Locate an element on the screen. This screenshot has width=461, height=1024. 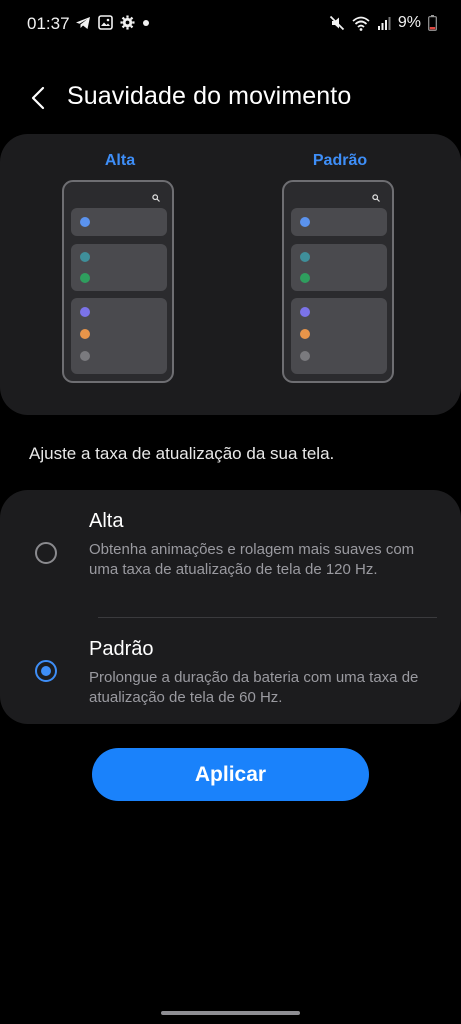
chevron-left-icon is located at coordinates (38, 98).